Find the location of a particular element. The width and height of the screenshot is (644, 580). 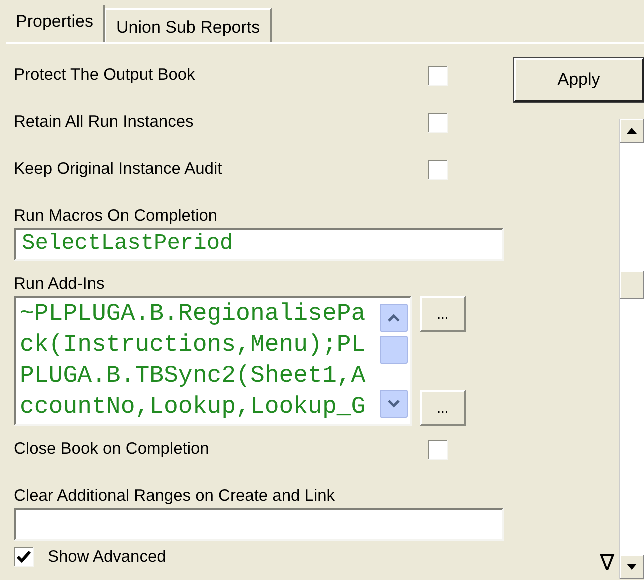

down-arrow-icon is located at coordinates (632, 567).